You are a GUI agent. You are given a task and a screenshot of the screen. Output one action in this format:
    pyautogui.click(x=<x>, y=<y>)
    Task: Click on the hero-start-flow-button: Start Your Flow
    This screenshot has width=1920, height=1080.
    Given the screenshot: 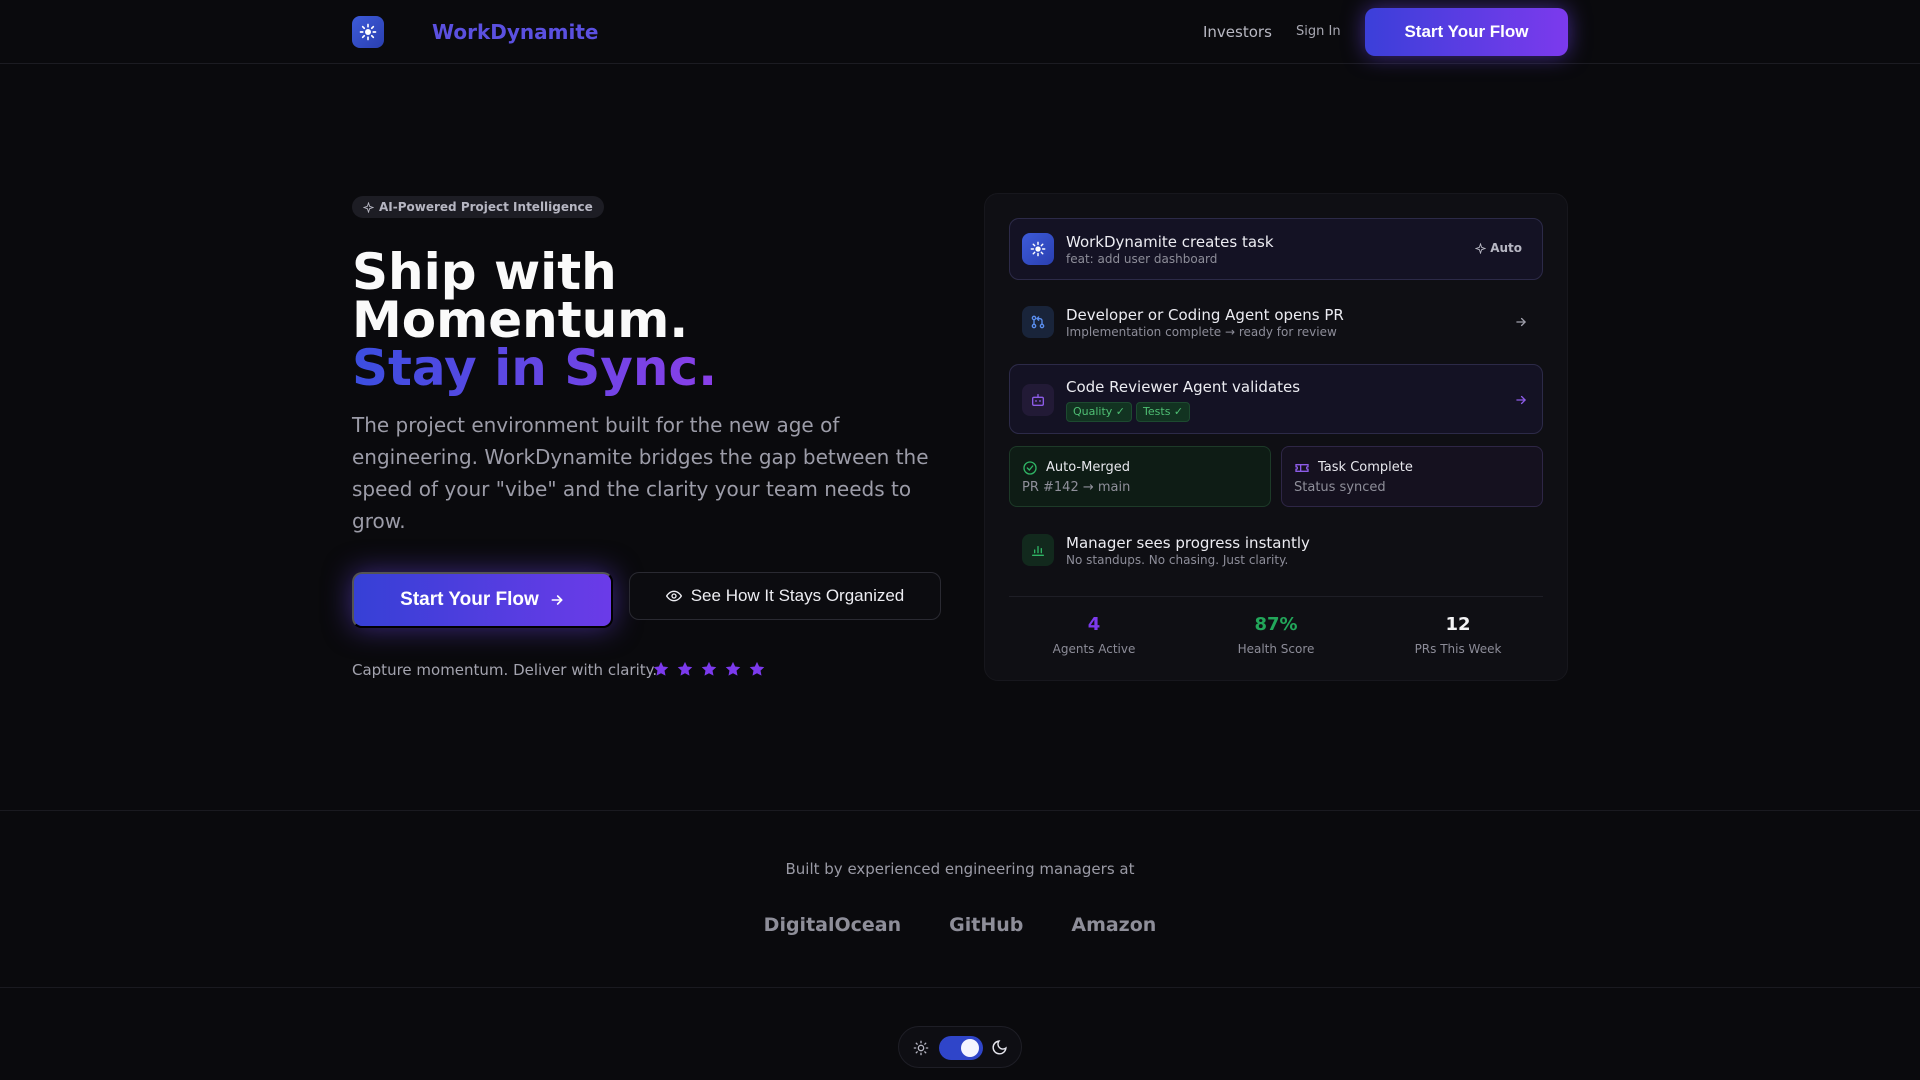 What is the action you would take?
    pyautogui.click(x=482, y=600)
    